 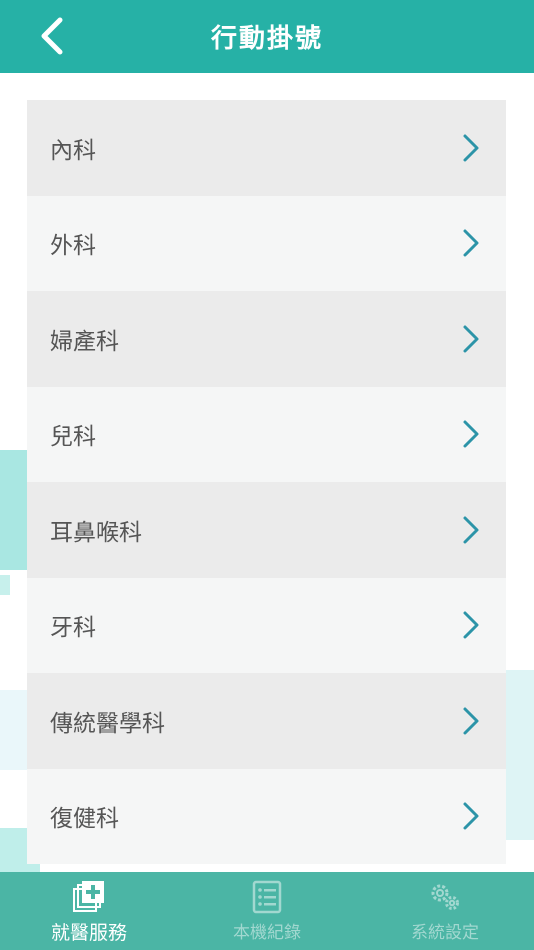 I want to click on gears-icon, so click(x=445, y=897).